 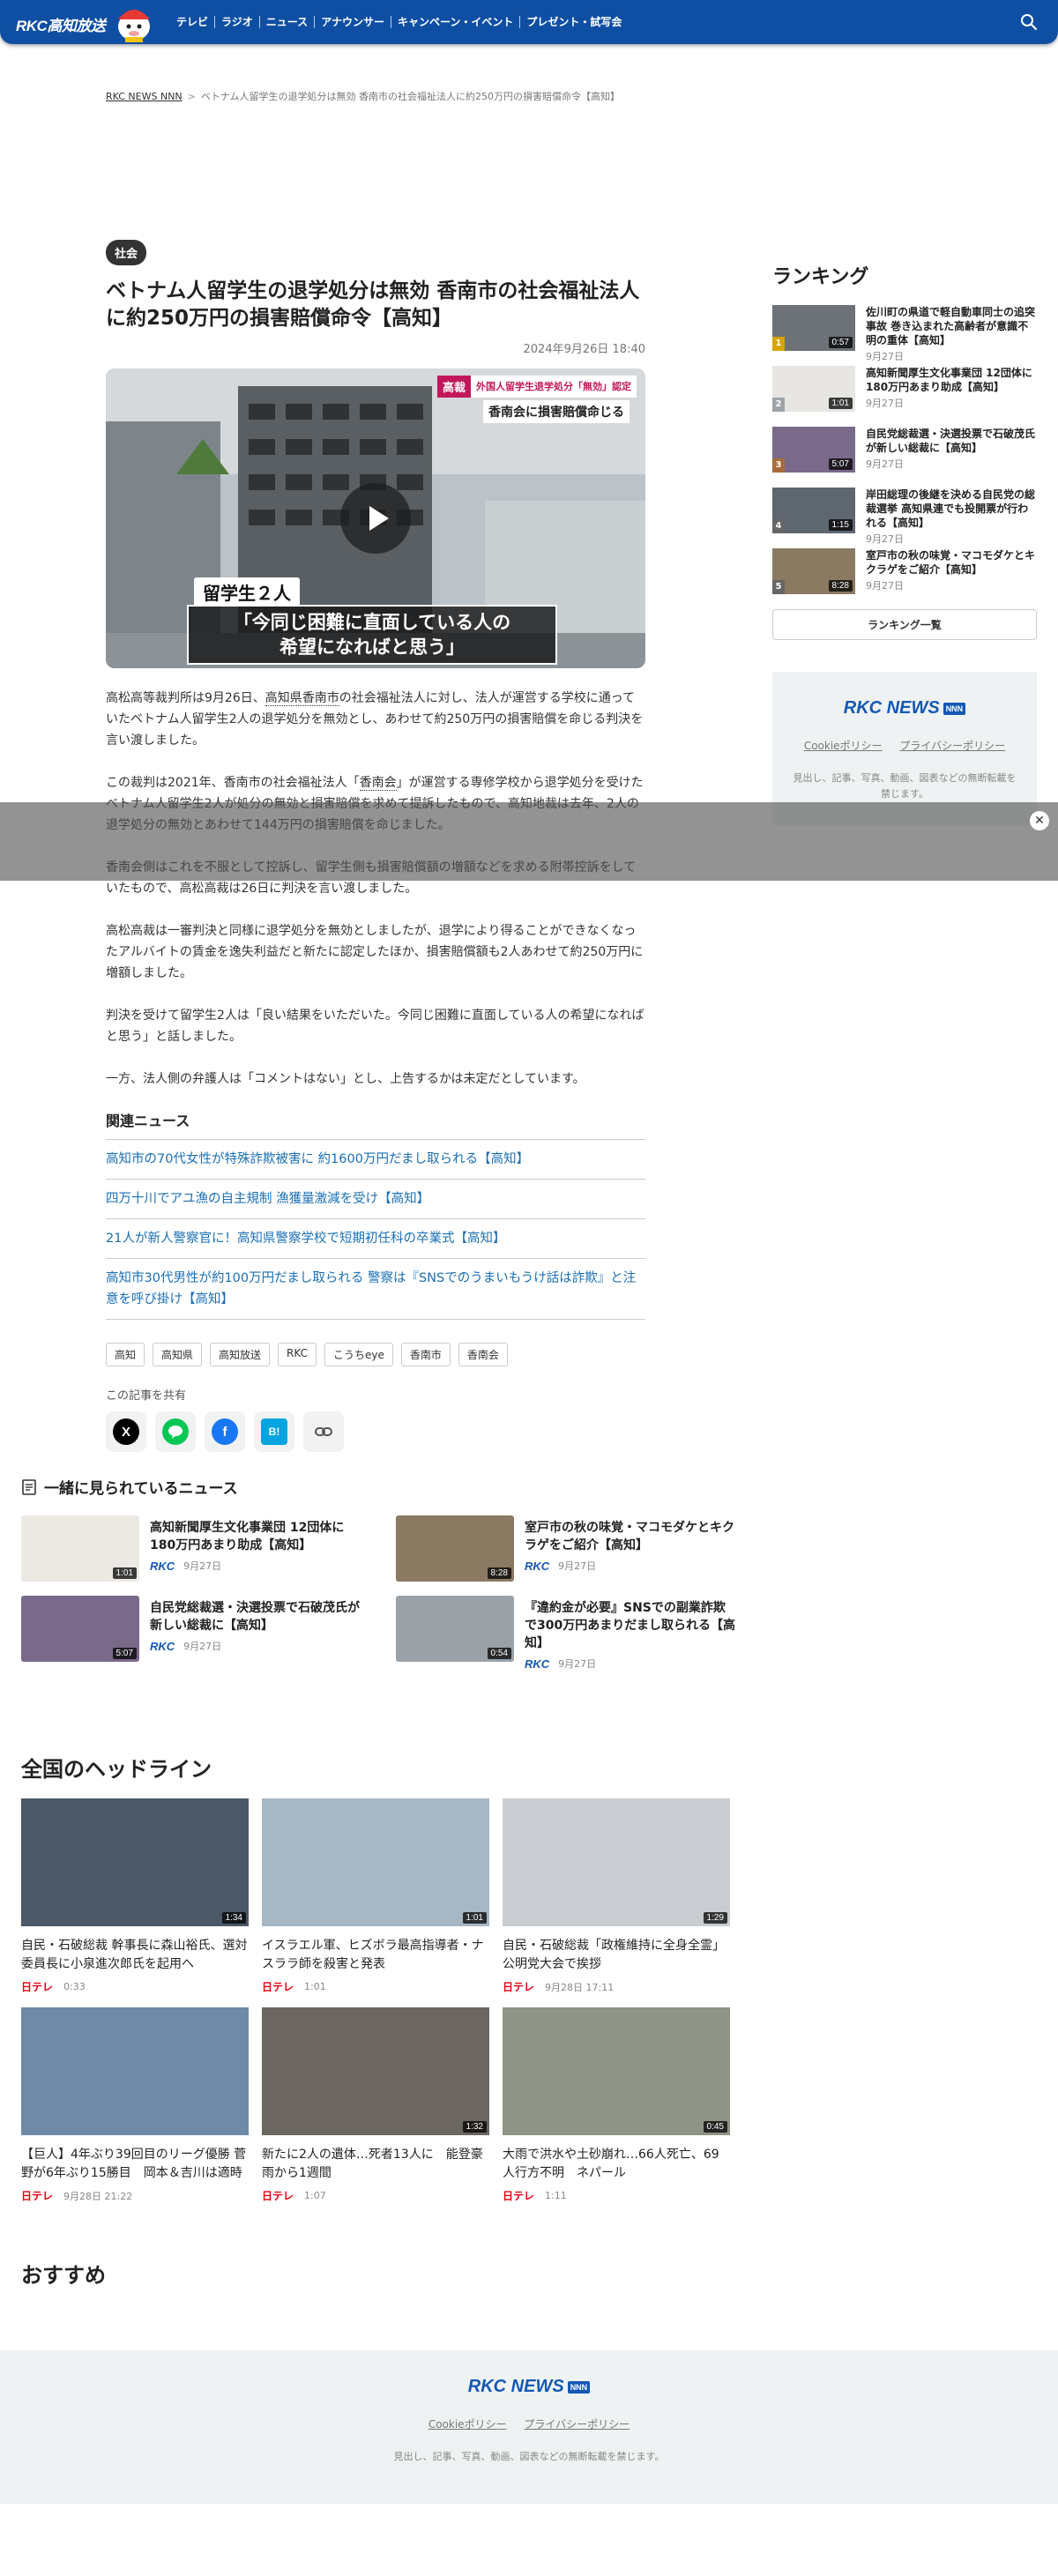 I want to click on ranking-item: 5 8:28 室戸市の秋の味覚・マコモダケとキクラゲをご紹介【高知】 9月27日, so click(x=904, y=572).